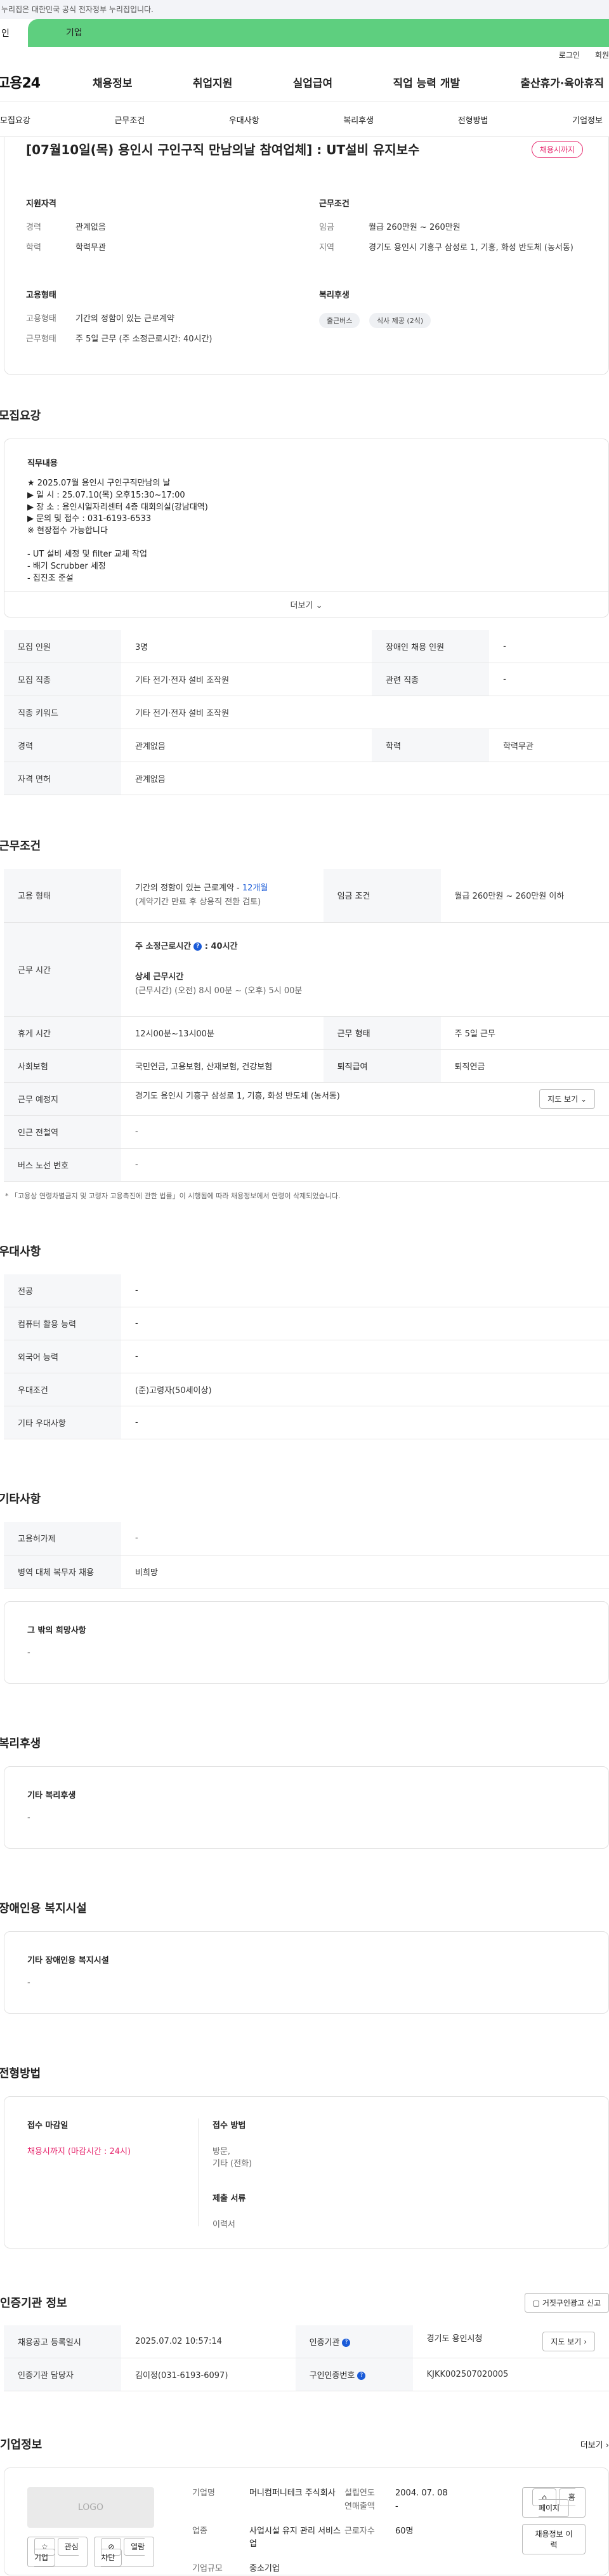 The height and width of the screenshot is (2576, 609). What do you see at coordinates (334, 296) in the screenshot?
I see `summary-heading: 복리후생` at bounding box center [334, 296].